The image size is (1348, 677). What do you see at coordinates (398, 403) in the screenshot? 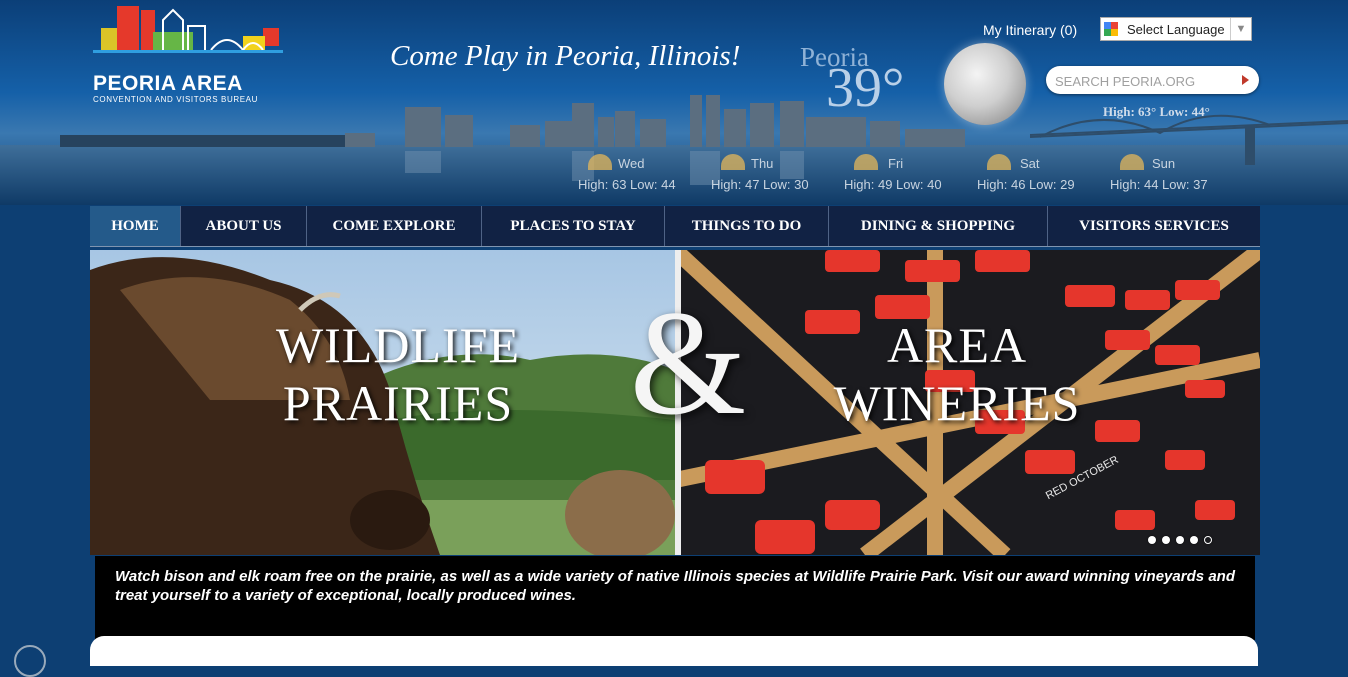
I see `slide-title-left-line2: PRAIRIES` at bounding box center [398, 403].